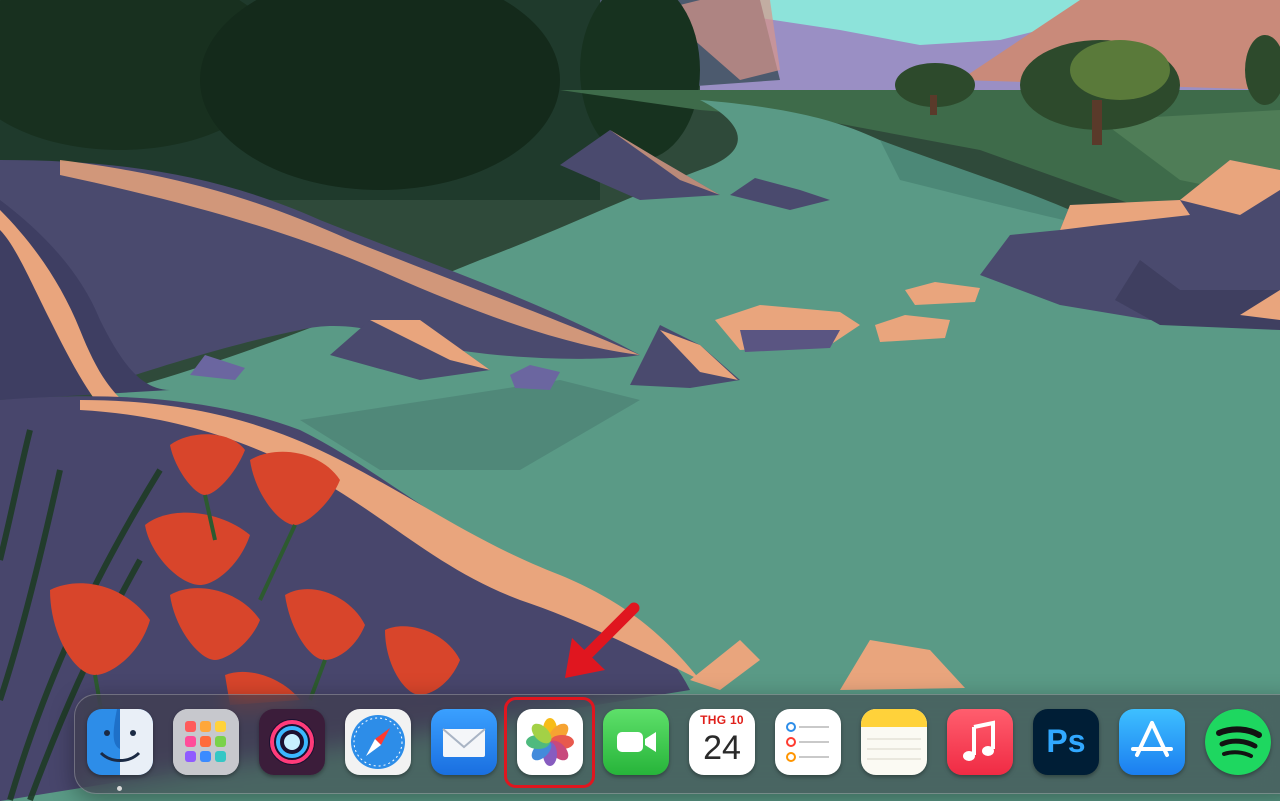 Image resolution: width=1280 pixels, height=801 pixels. What do you see at coordinates (378, 742) in the screenshot?
I see `safari-icon` at bounding box center [378, 742].